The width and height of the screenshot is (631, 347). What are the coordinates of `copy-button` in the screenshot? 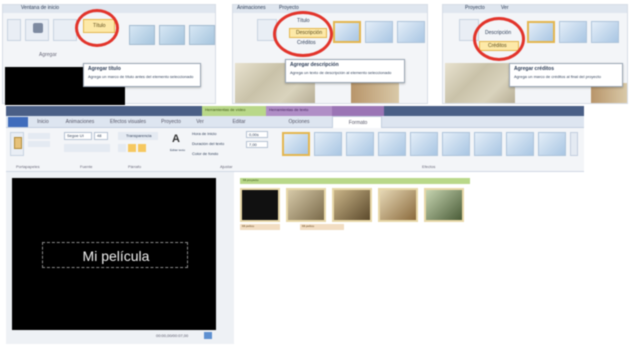 It's located at (39, 144).